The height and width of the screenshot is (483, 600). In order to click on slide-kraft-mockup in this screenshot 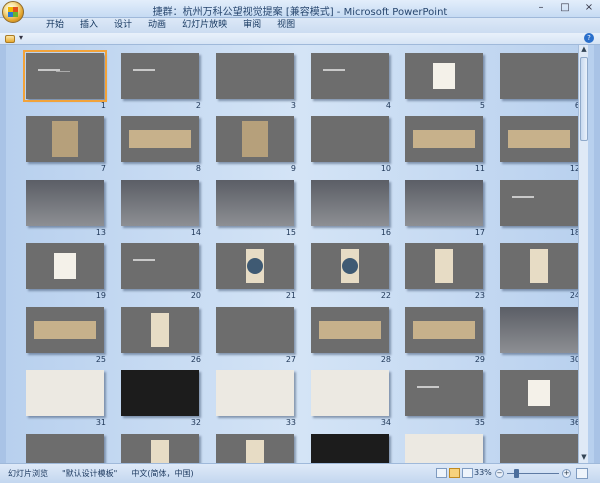, I will do `click(65, 139)`.